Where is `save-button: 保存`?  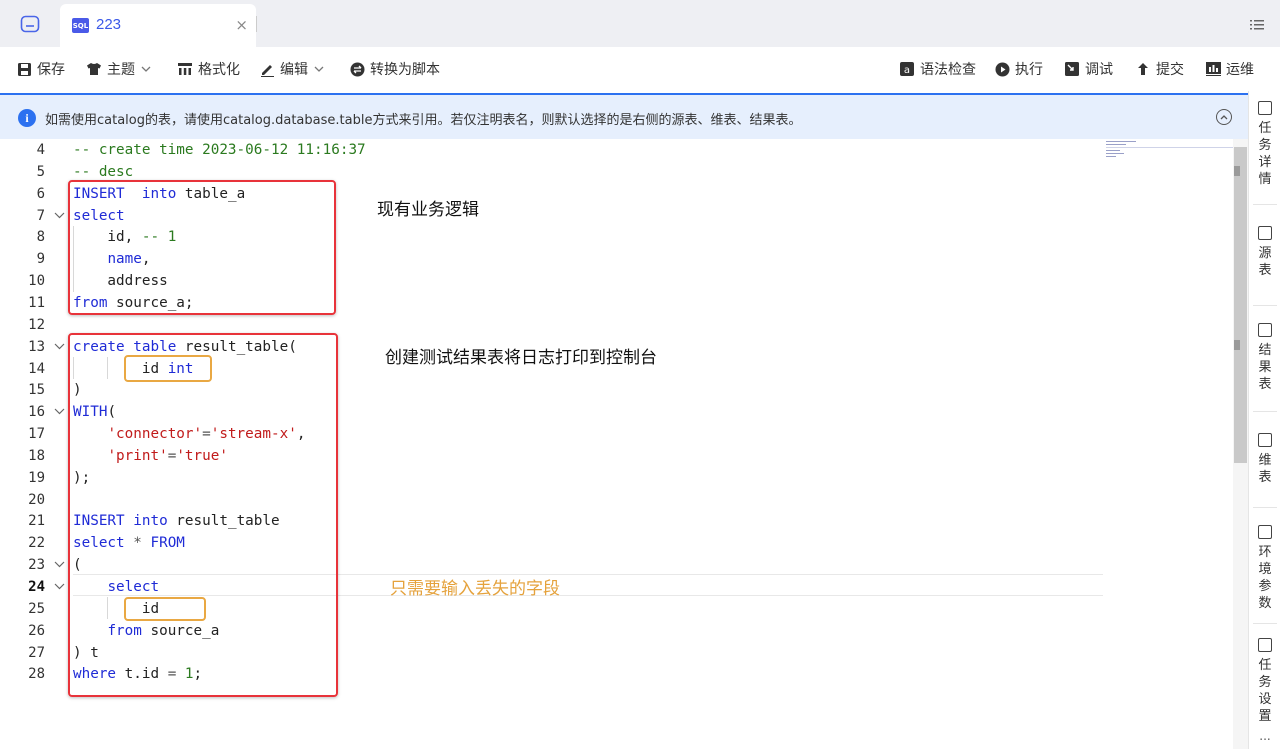 save-button: 保存 is located at coordinates (40, 69).